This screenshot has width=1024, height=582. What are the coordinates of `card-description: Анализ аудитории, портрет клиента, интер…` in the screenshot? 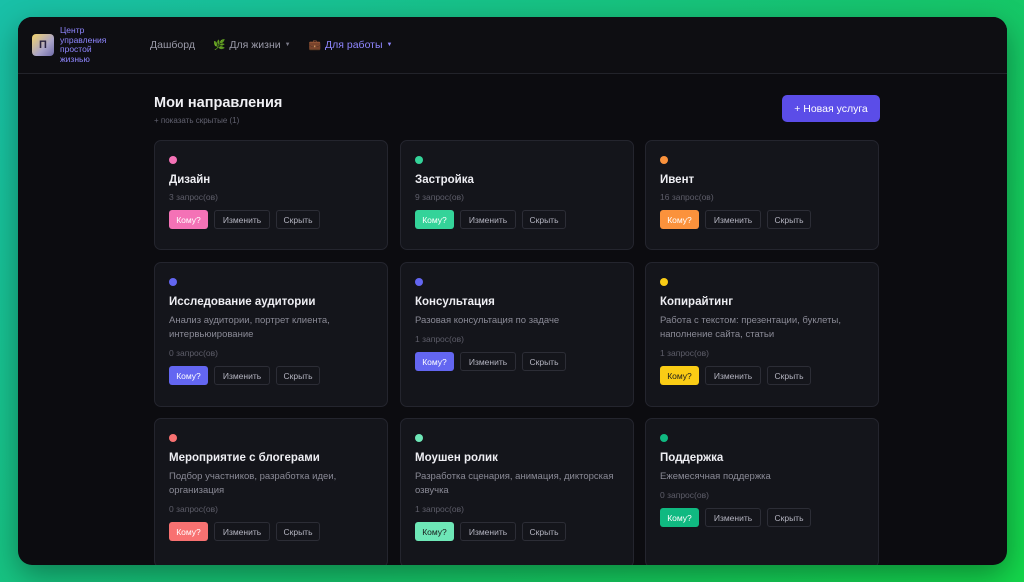 It's located at (249, 327).